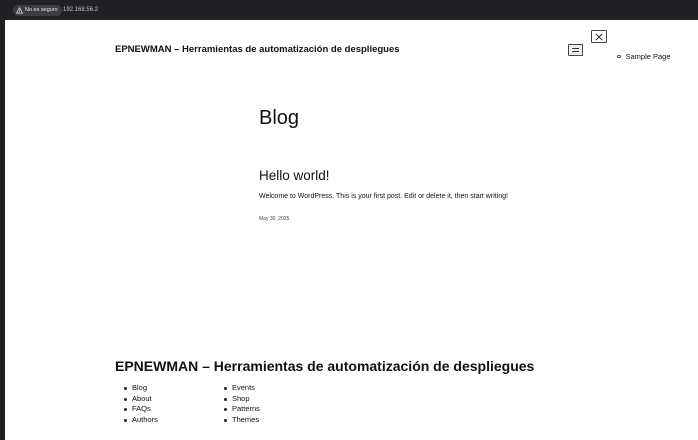  What do you see at coordinates (294, 175) in the screenshot?
I see `post-title-link: Hello world!` at bounding box center [294, 175].